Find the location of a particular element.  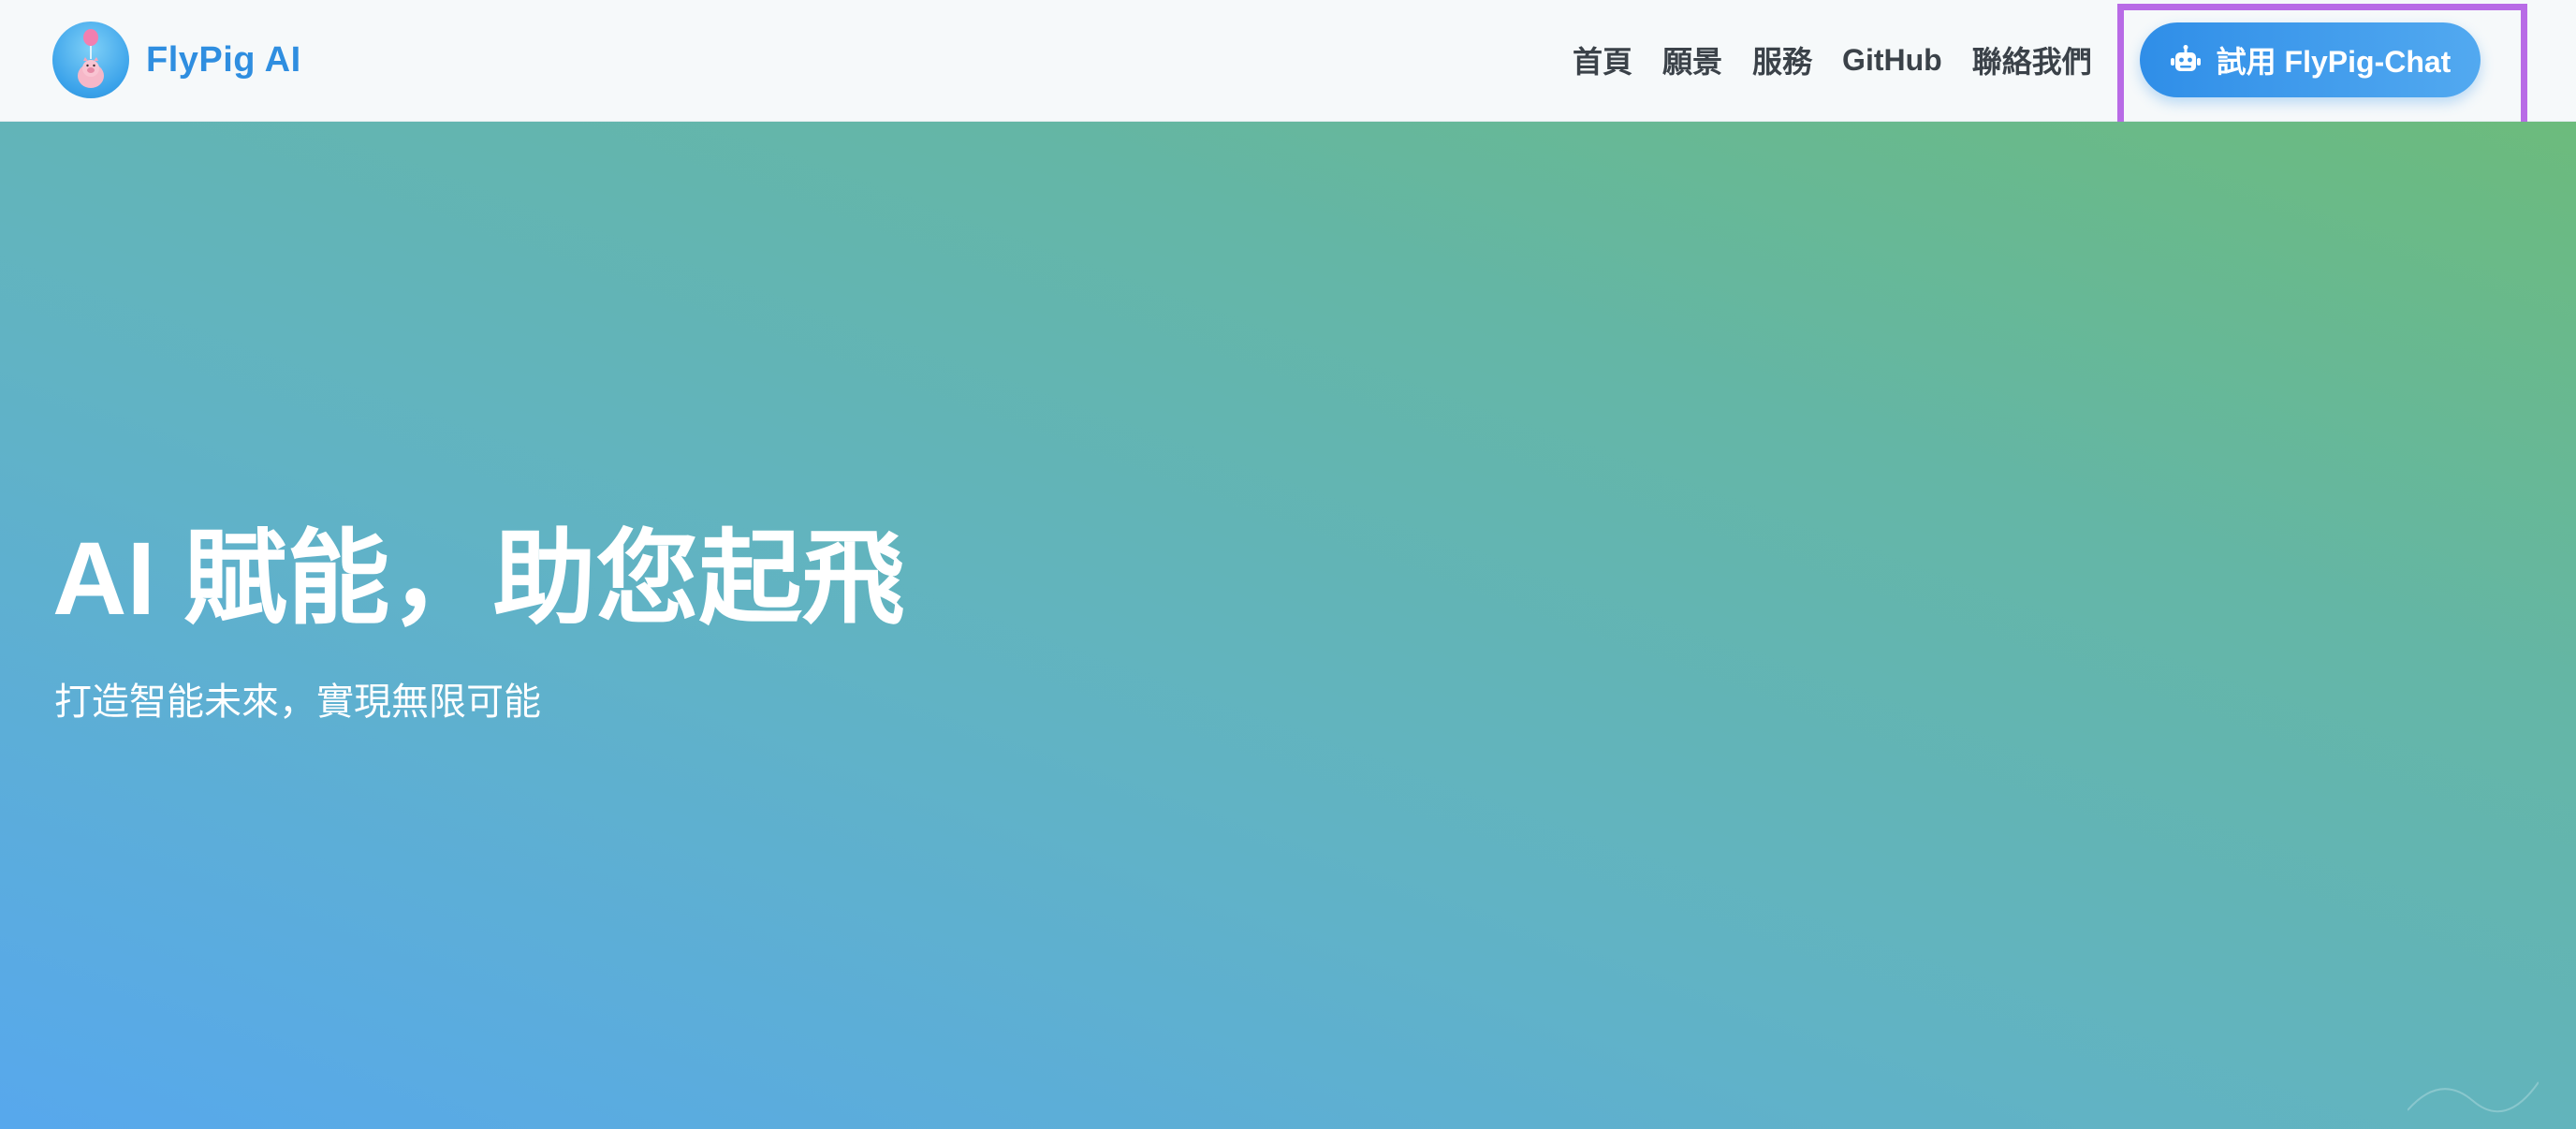

brand-name: FlyPig AI is located at coordinates (223, 59).